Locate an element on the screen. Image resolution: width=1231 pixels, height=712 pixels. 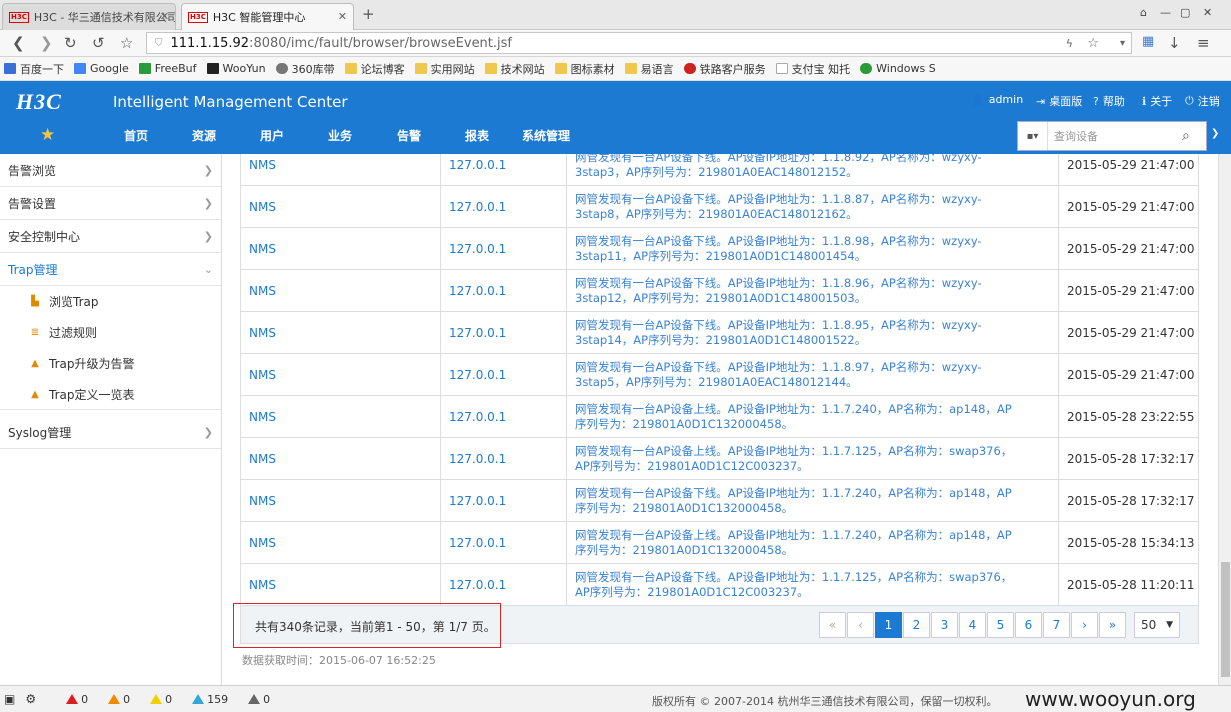
menu-resources: 资源 is located at coordinates (204, 135).